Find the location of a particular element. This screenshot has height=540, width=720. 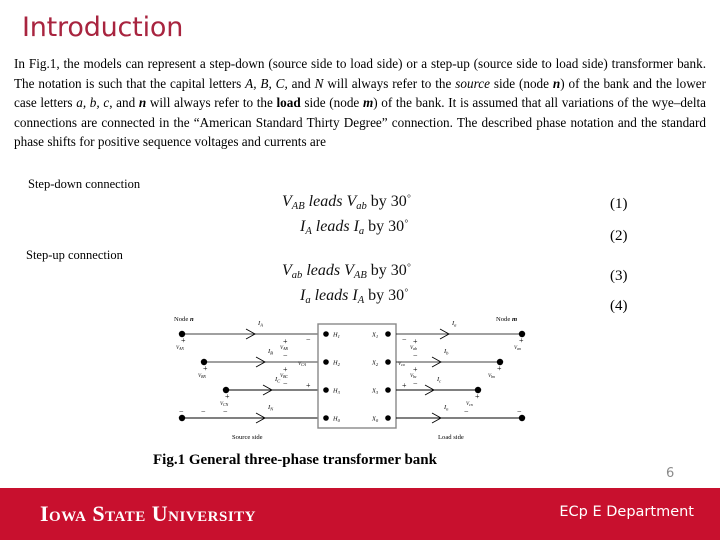

voltage-Van-label: Van is located at coordinates (517, 348).